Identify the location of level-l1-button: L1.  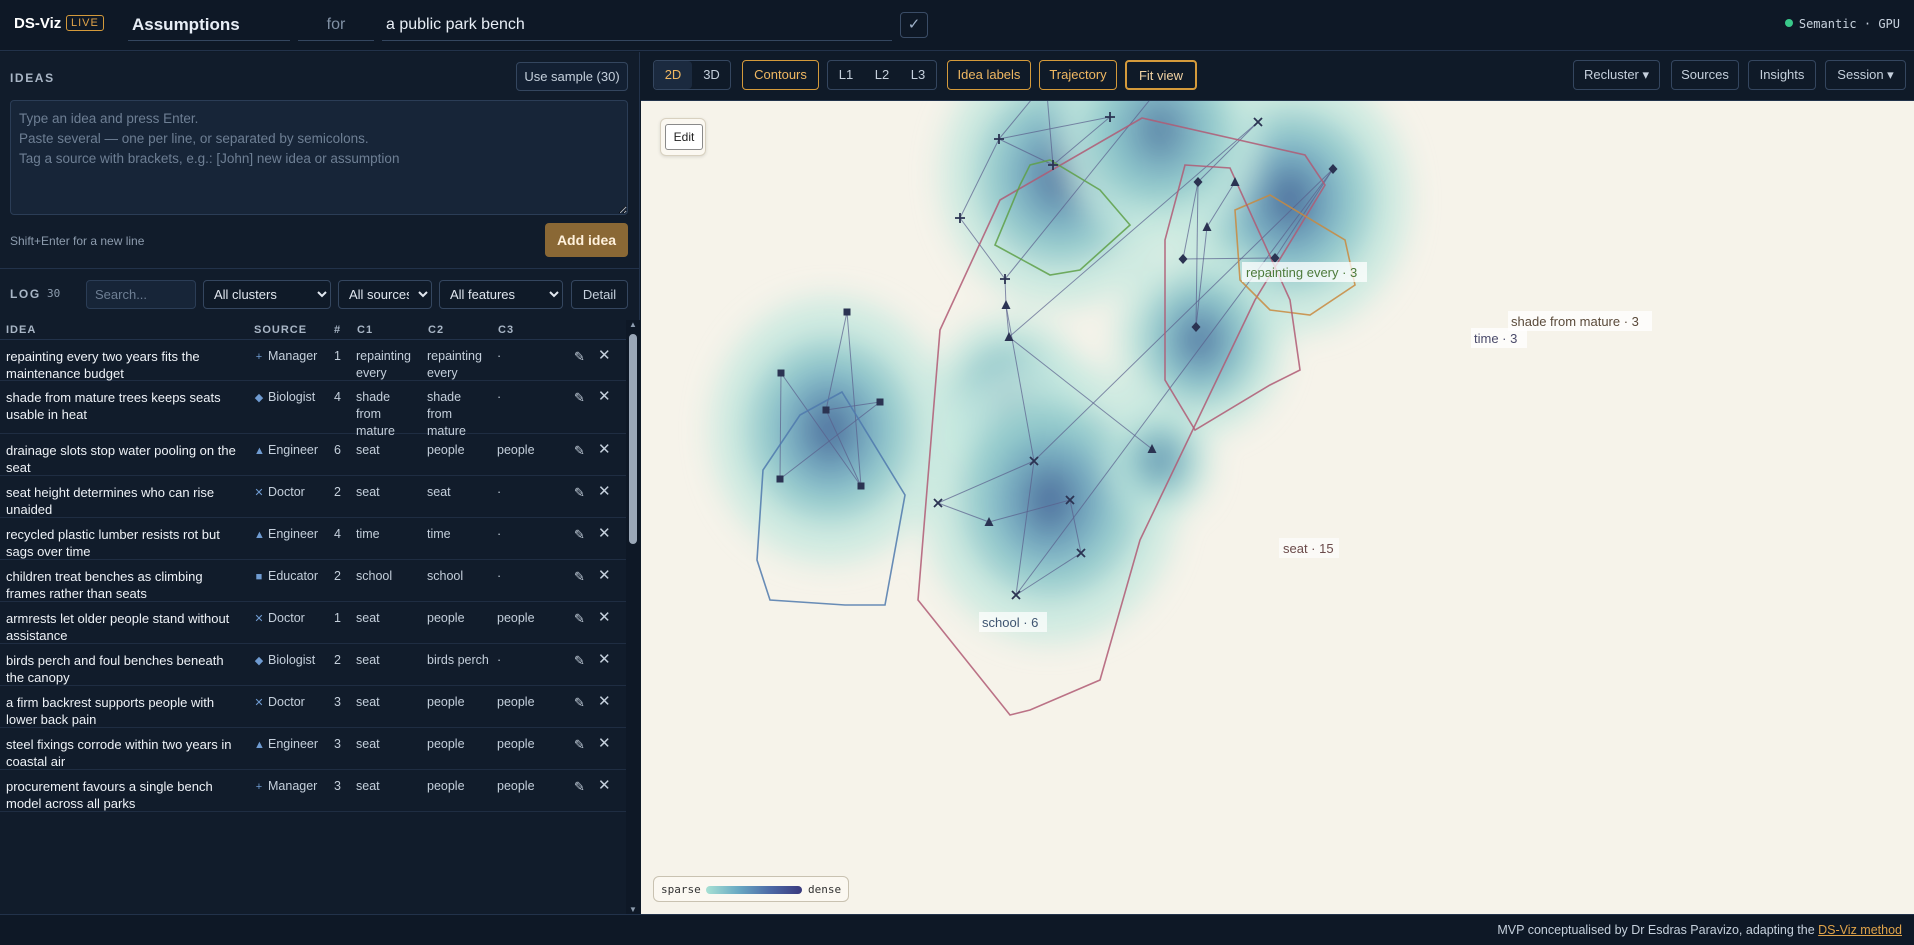
(846, 75).